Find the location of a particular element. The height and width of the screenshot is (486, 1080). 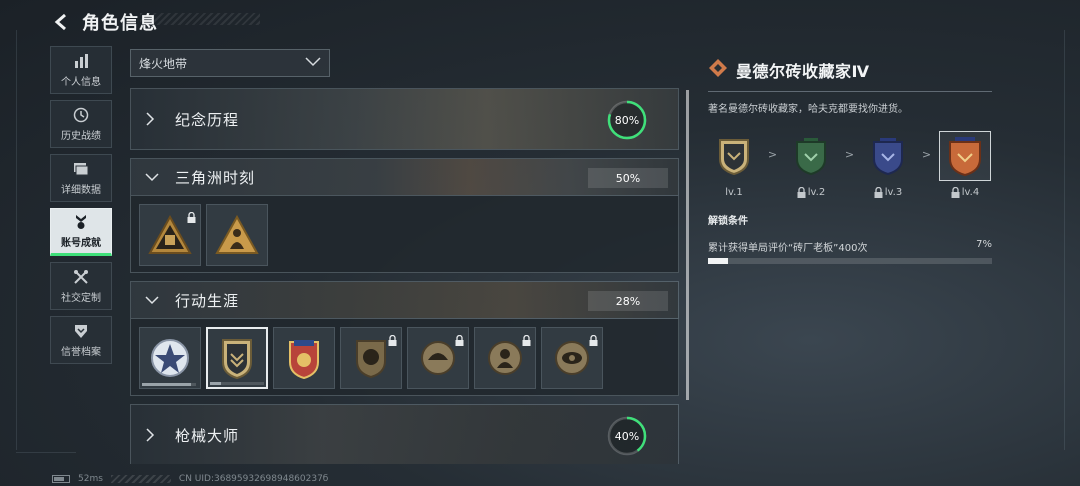

level-3: lv.3 is located at coordinates (888, 164).